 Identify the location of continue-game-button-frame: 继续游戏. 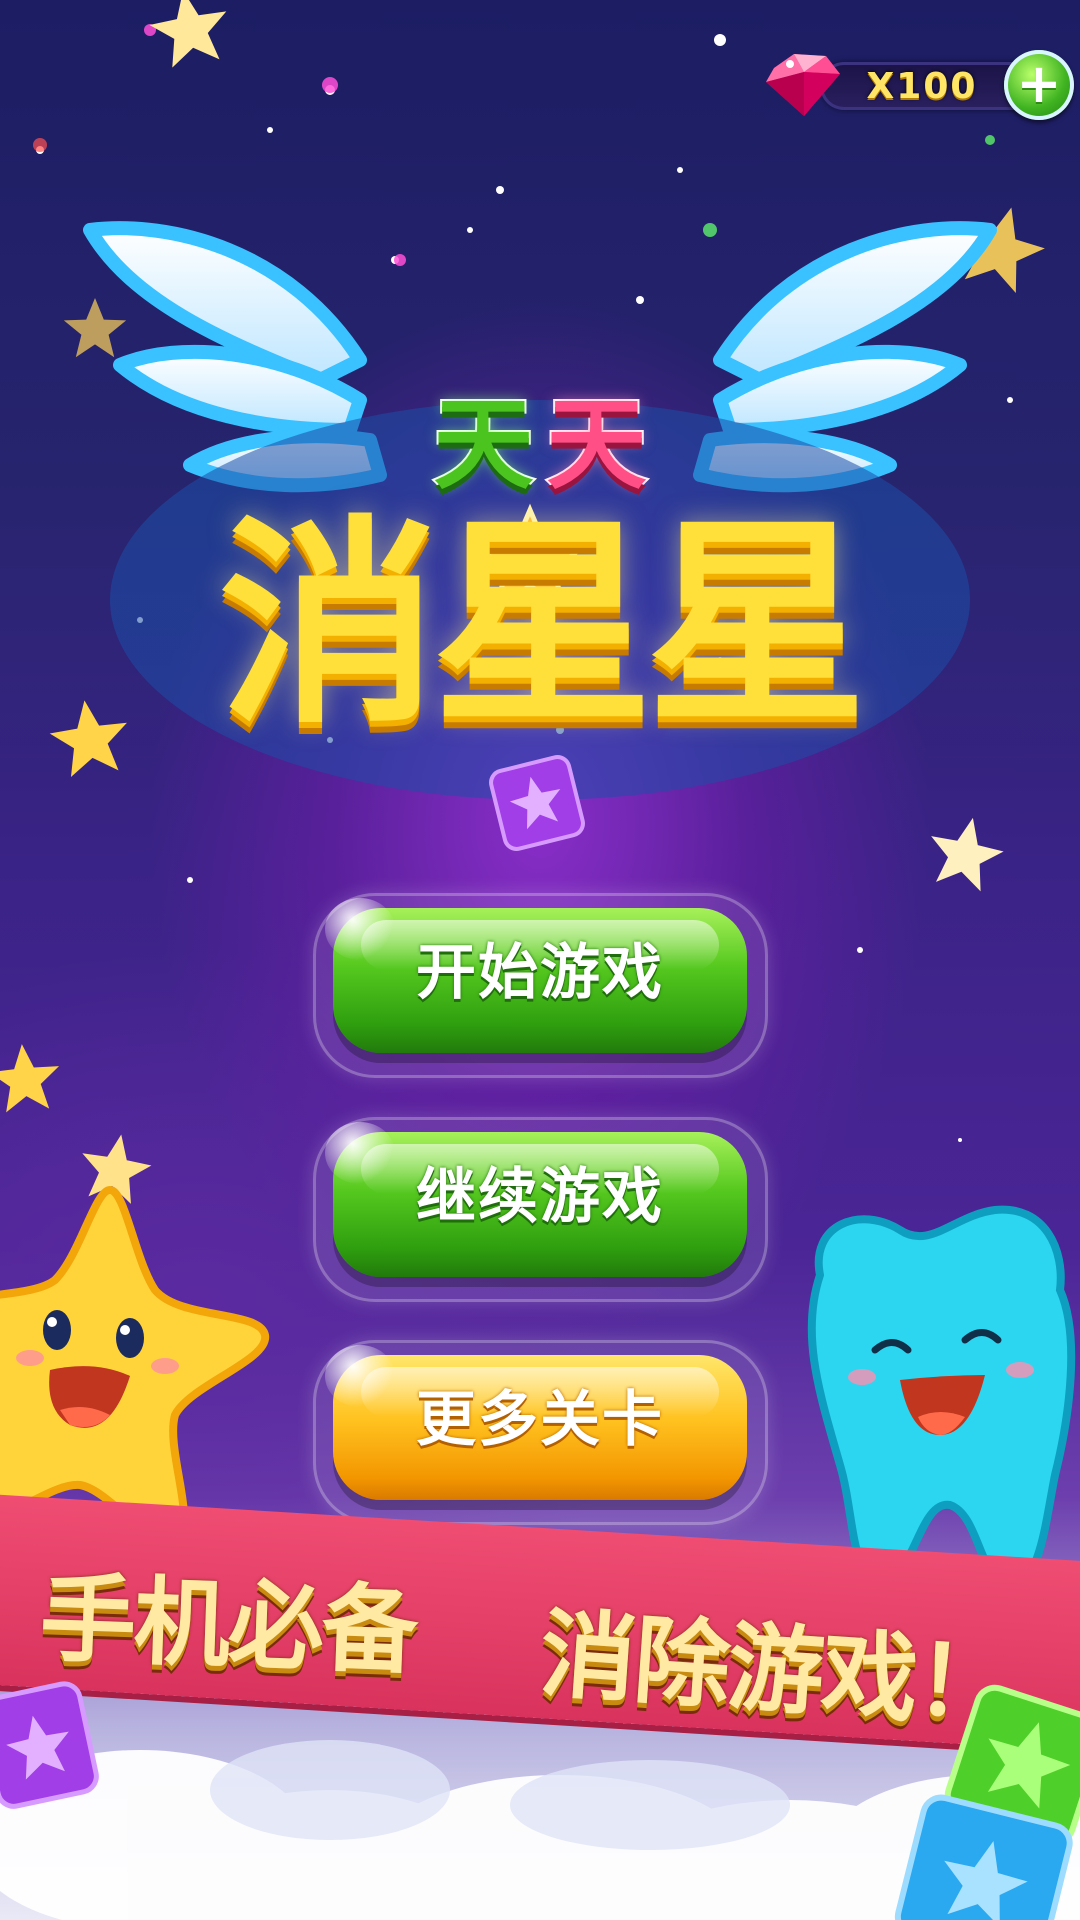
(540, 1209).